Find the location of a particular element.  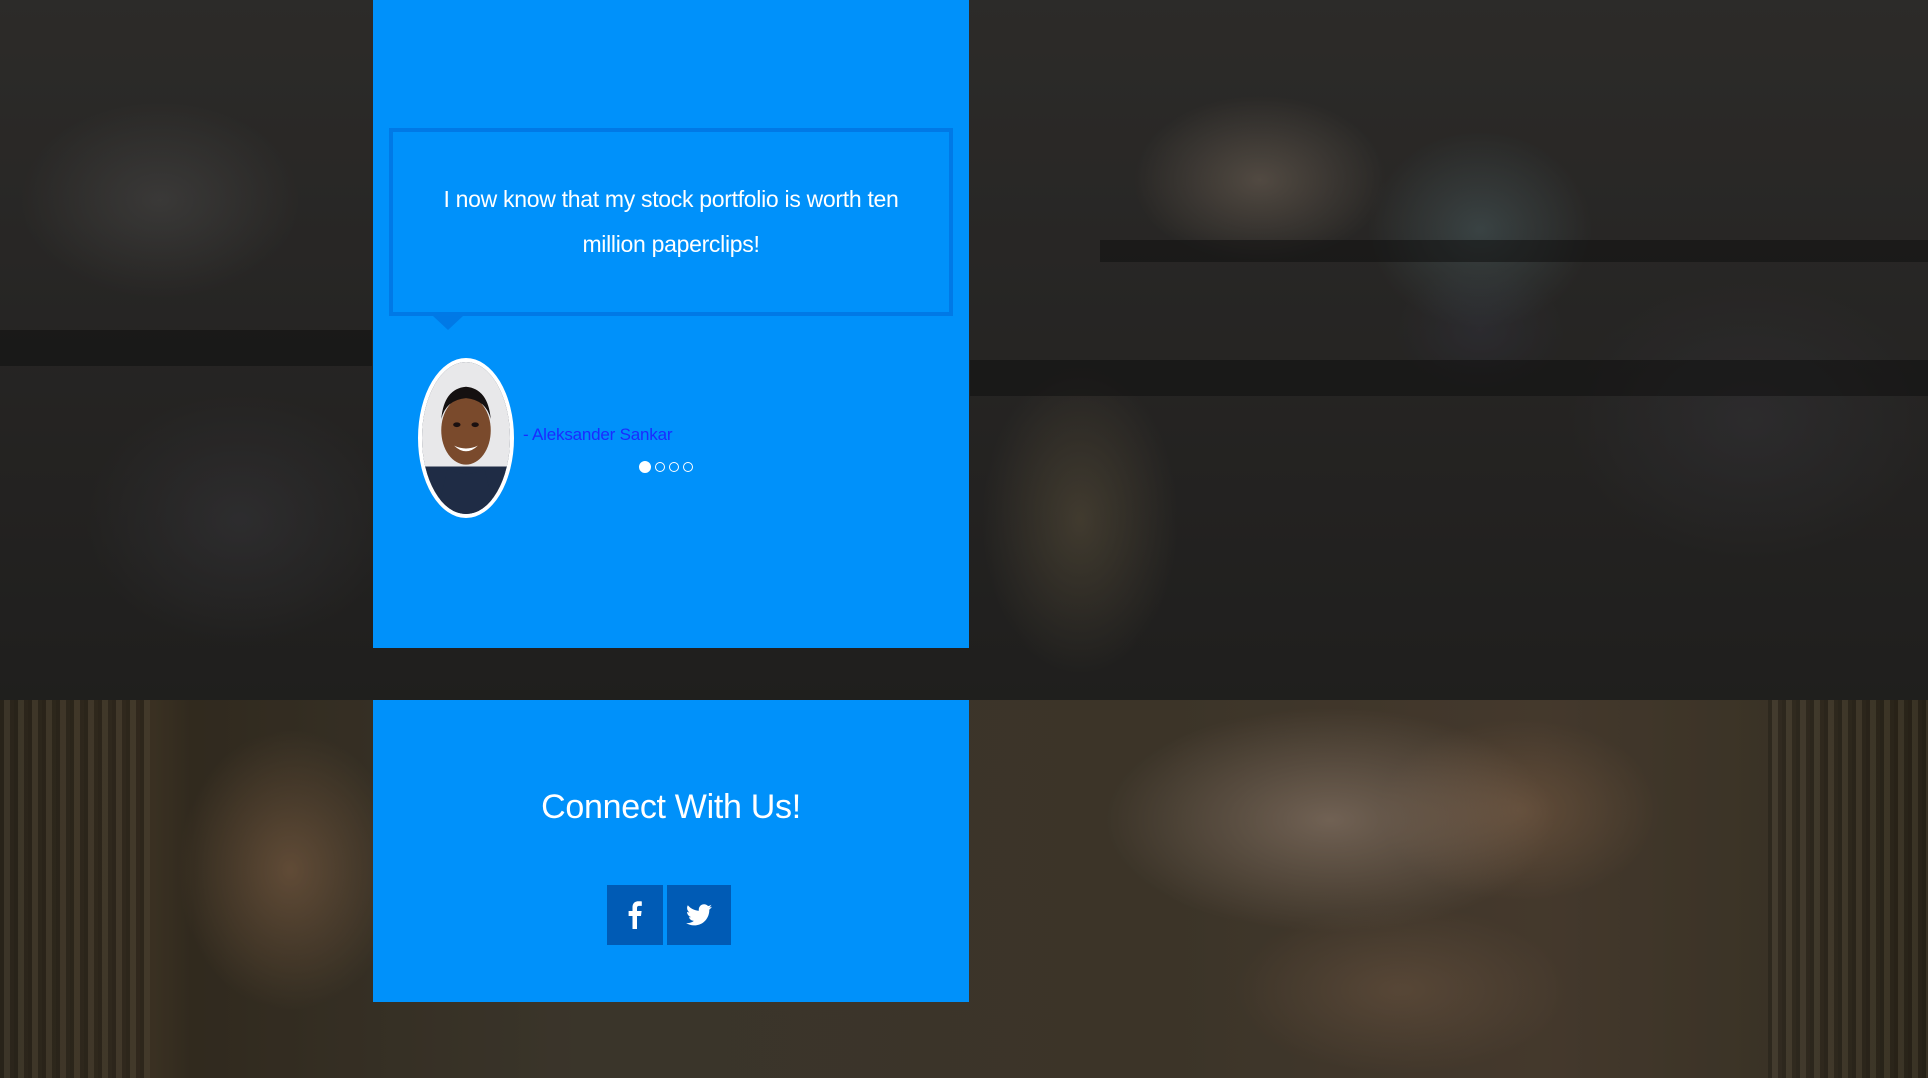

facebook-button is located at coordinates (635, 915).